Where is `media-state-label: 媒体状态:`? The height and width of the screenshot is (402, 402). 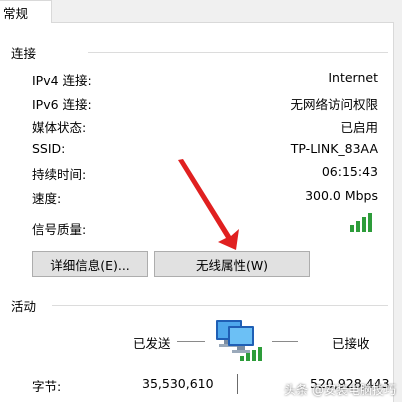
media-state-label: 媒体状态: is located at coordinates (59, 127).